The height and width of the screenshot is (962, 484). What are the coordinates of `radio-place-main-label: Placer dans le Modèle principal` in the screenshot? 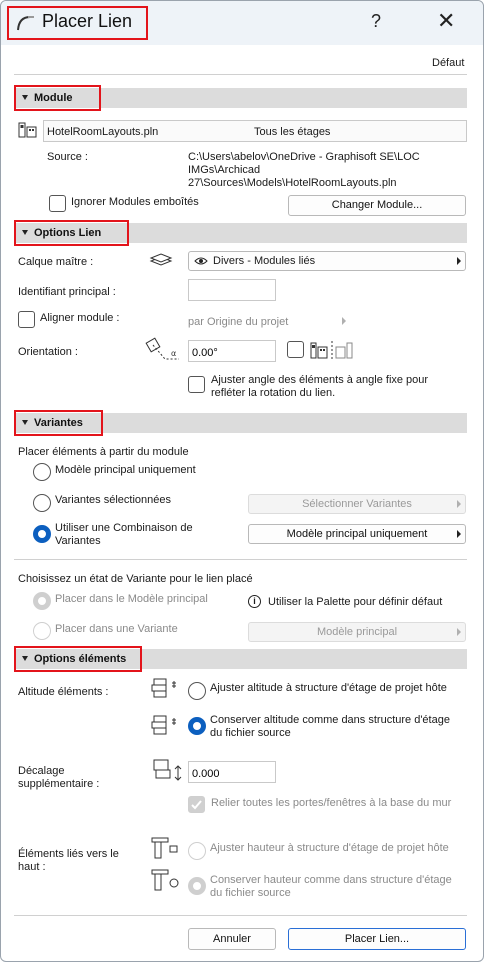 It's located at (131, 599).